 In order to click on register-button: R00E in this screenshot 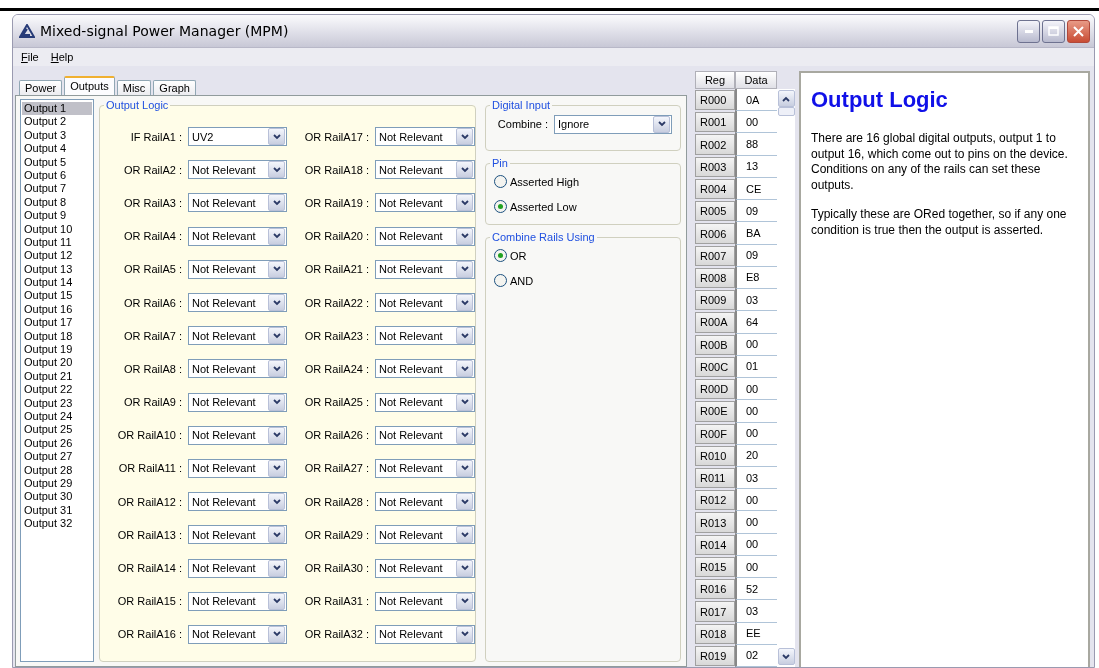, I will do `click(715, 411)`.